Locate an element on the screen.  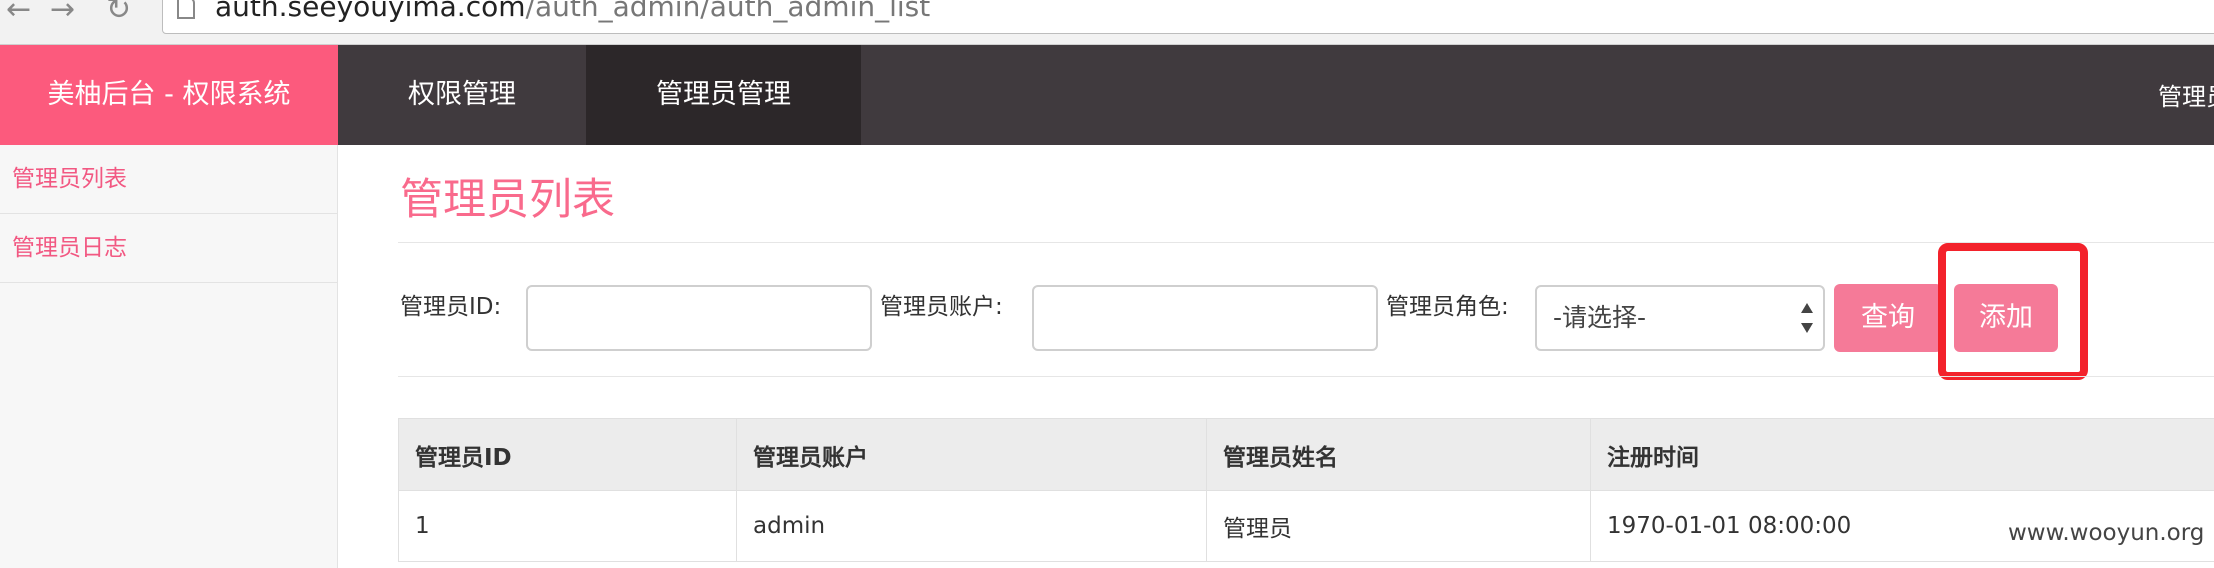
sidebar: 管理员列表 管理员日志 is located at coordinates (169, 356).